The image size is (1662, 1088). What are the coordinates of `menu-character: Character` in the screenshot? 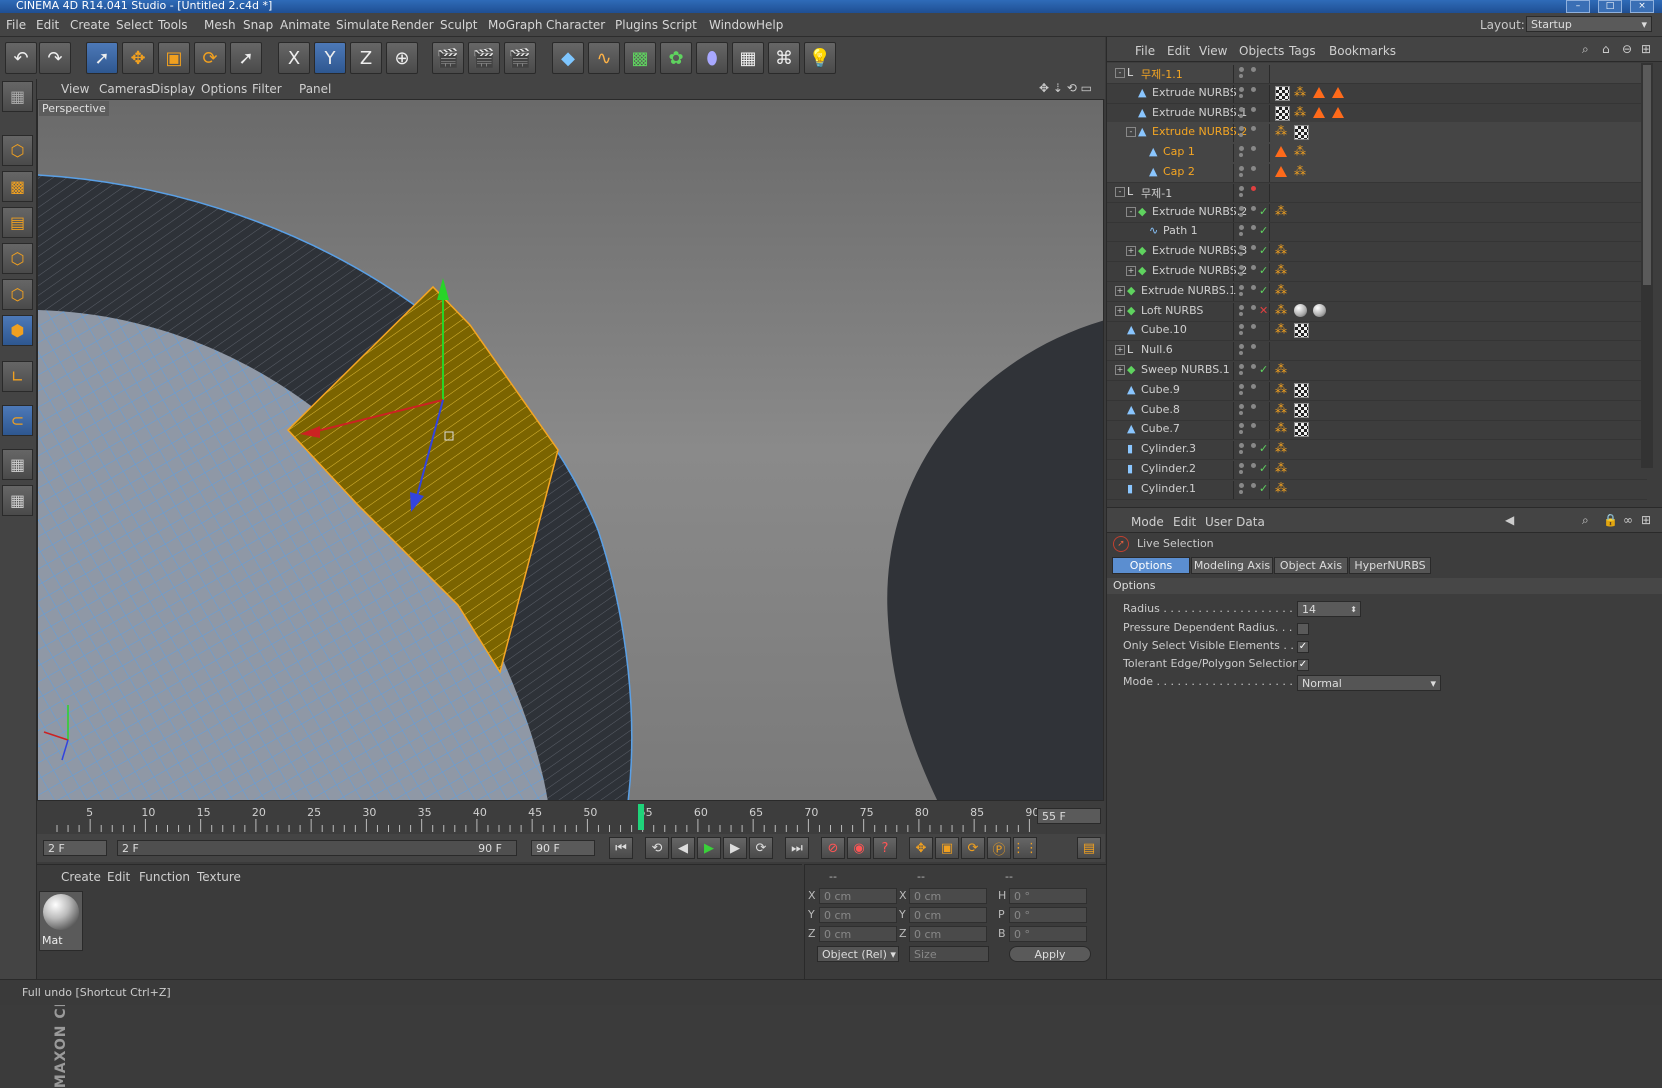 It's located at (575, 25).